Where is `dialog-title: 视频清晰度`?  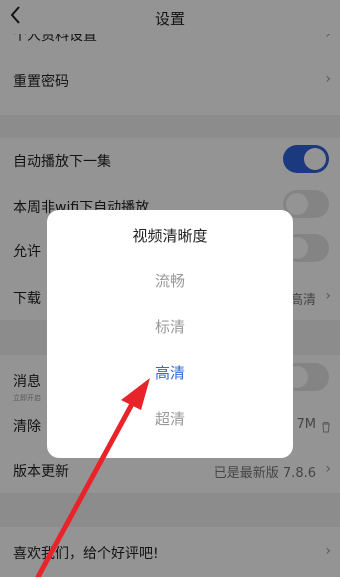
dialog-title: 视频清晰度 is located at coordinates (170, 236).